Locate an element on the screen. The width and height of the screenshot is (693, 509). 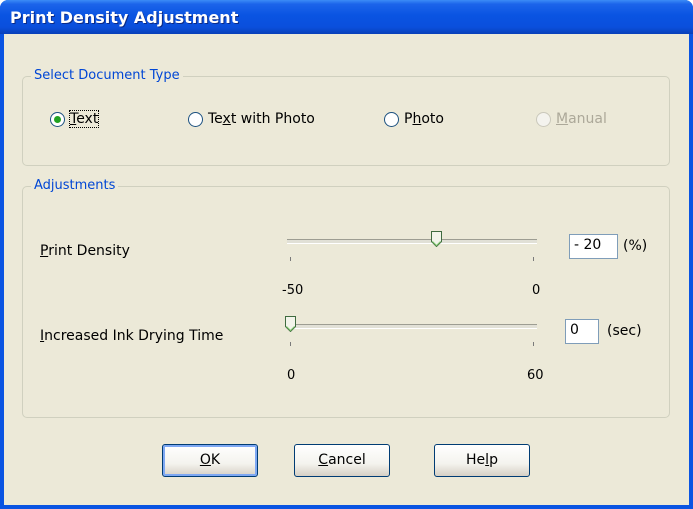
radio-text-label: Text is located at coordinates (84, 119).